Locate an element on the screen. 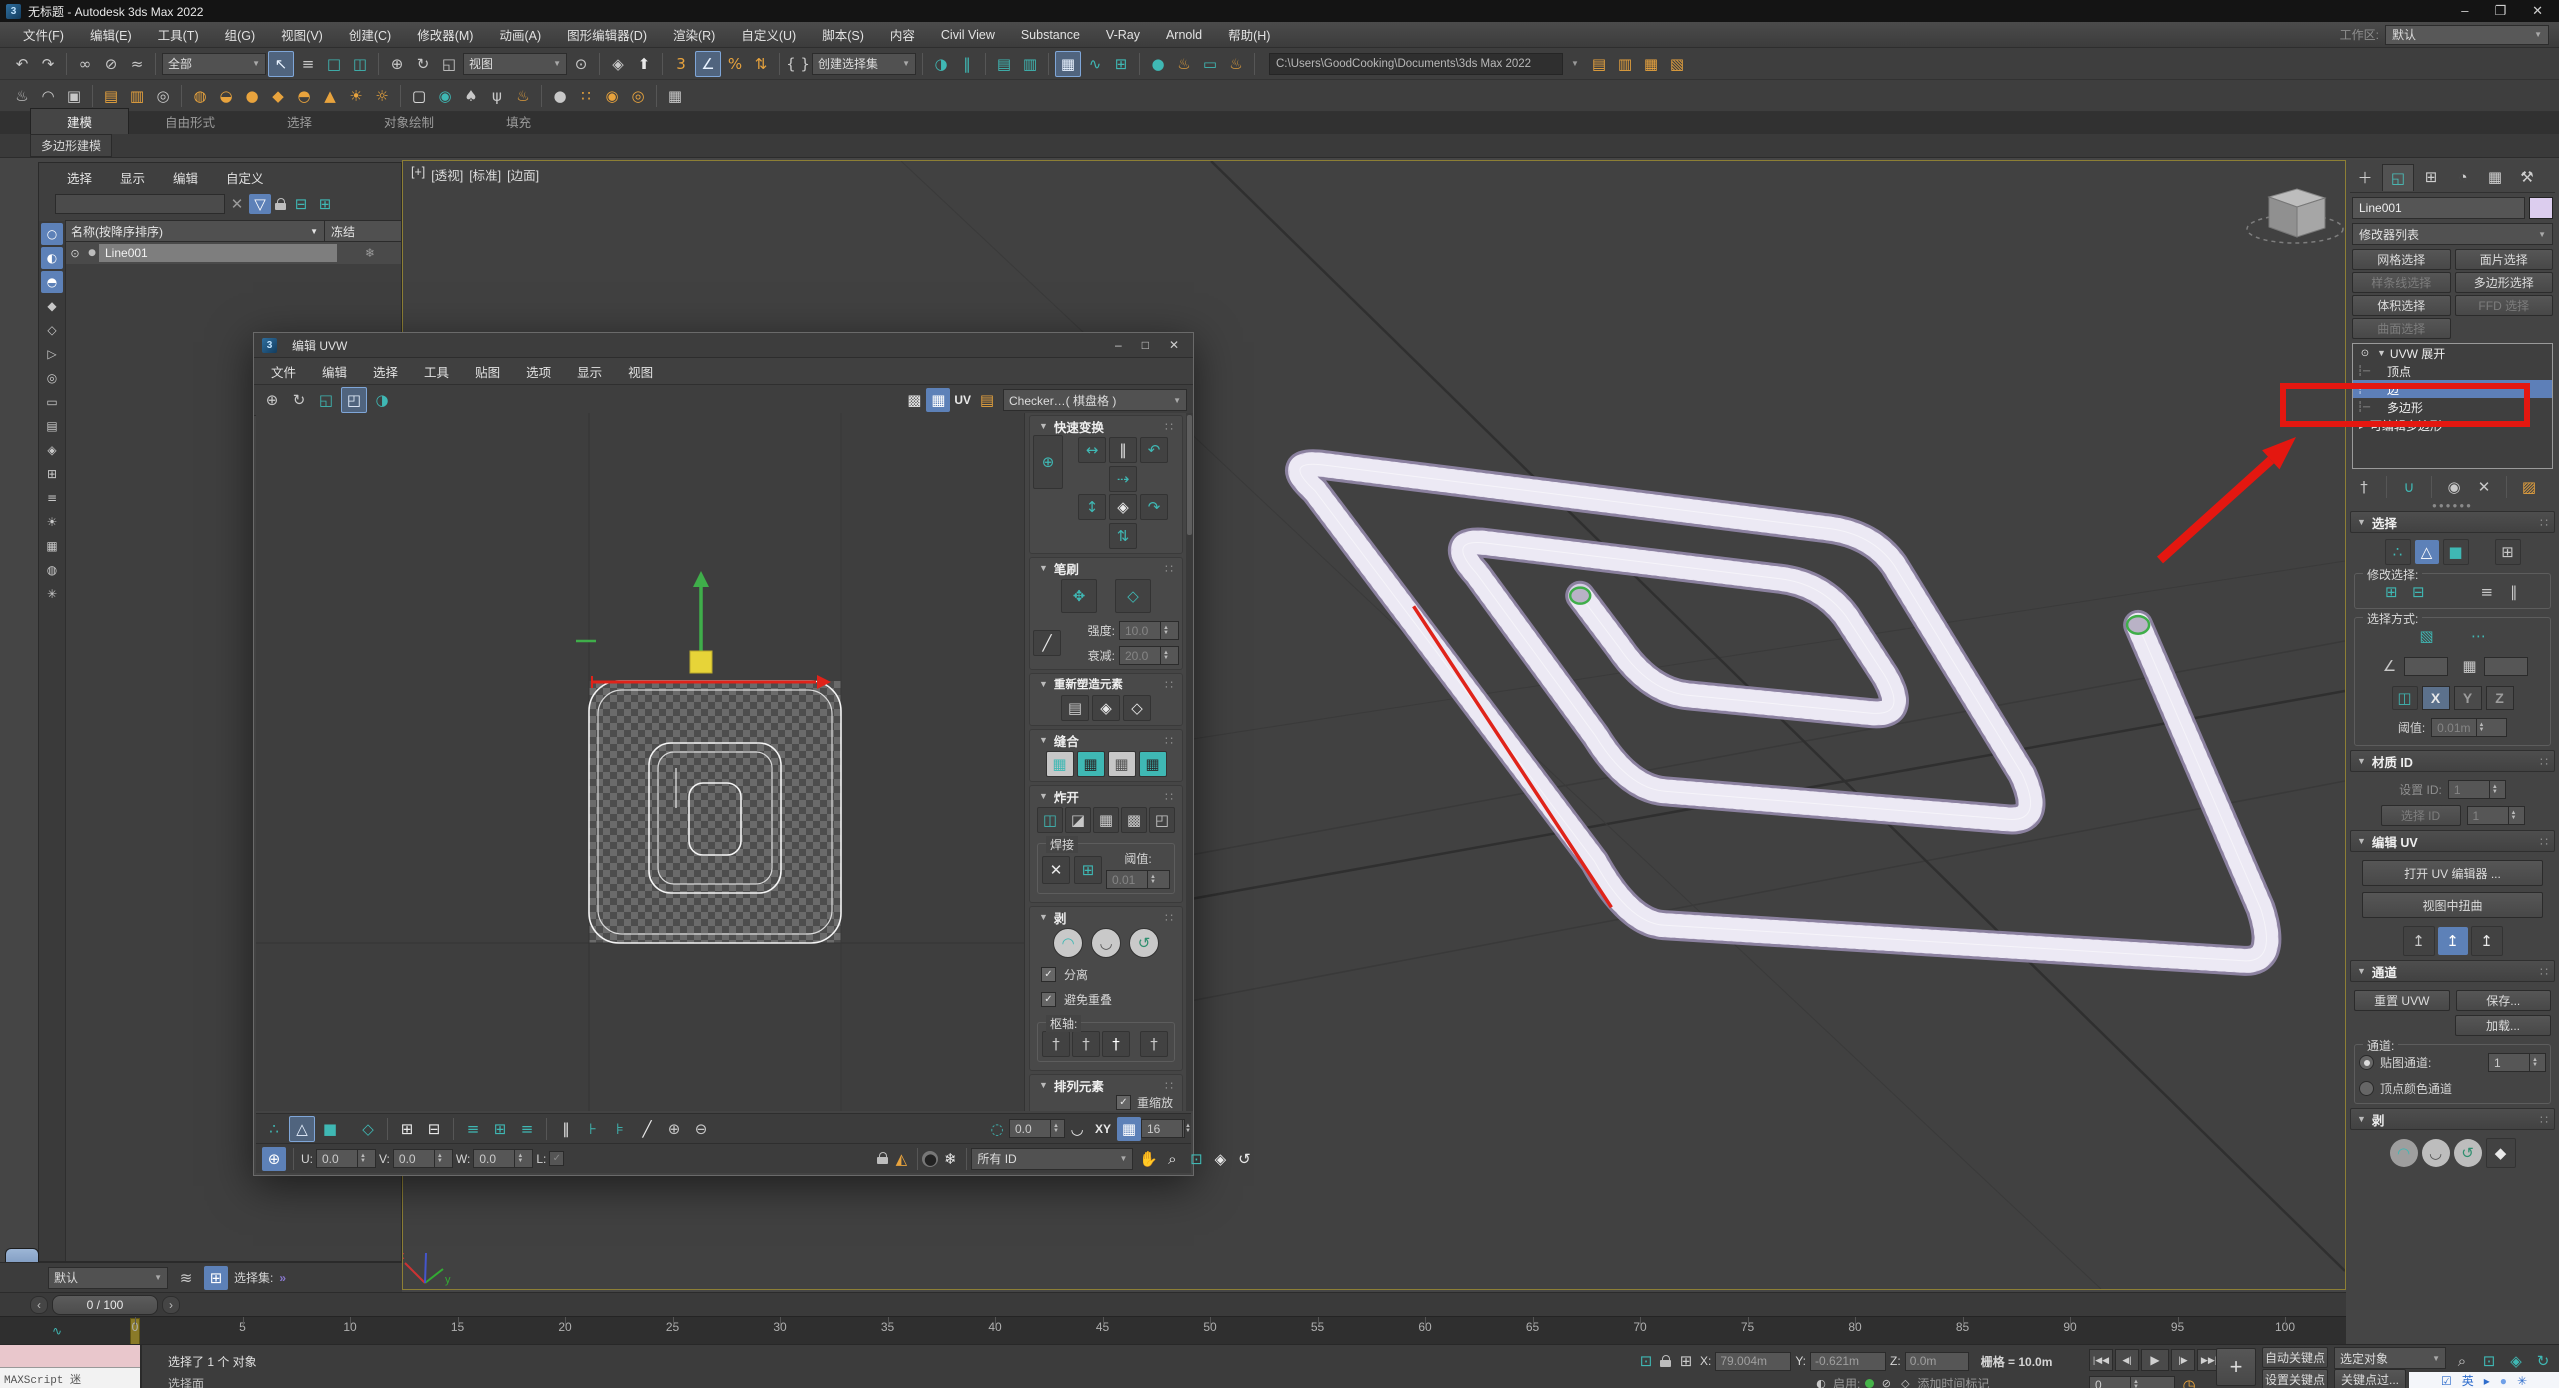  eye-icon: ⊙ is located at coordinates (75, 253).